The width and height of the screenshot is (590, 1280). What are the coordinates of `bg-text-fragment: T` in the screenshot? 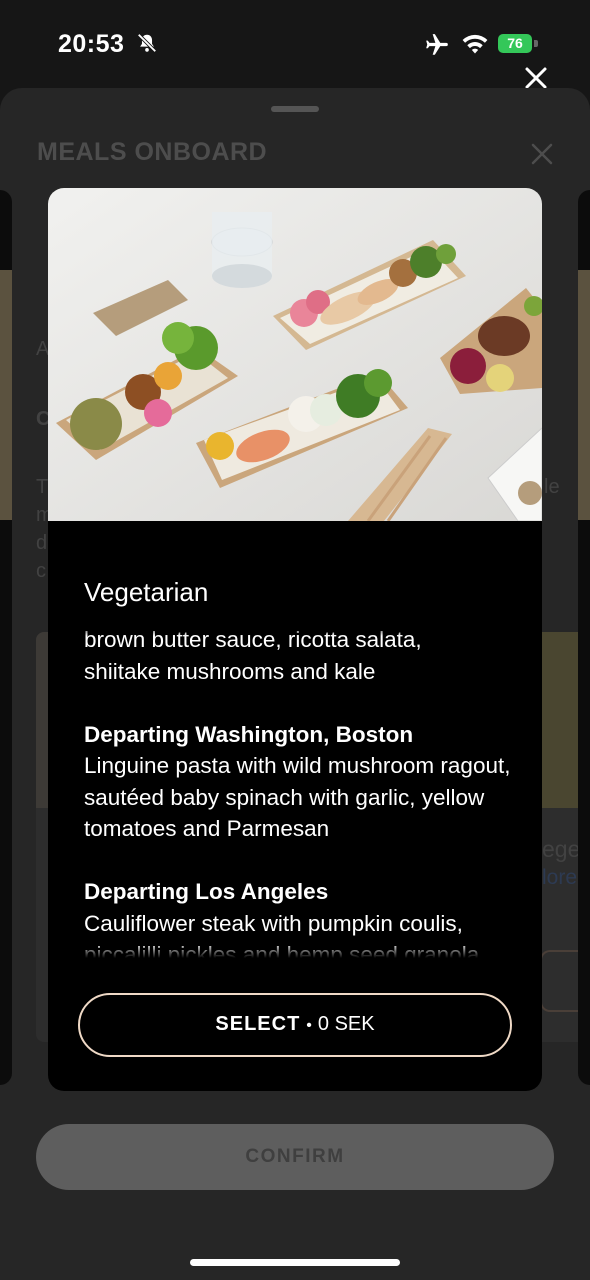 It's located at (42, 487).